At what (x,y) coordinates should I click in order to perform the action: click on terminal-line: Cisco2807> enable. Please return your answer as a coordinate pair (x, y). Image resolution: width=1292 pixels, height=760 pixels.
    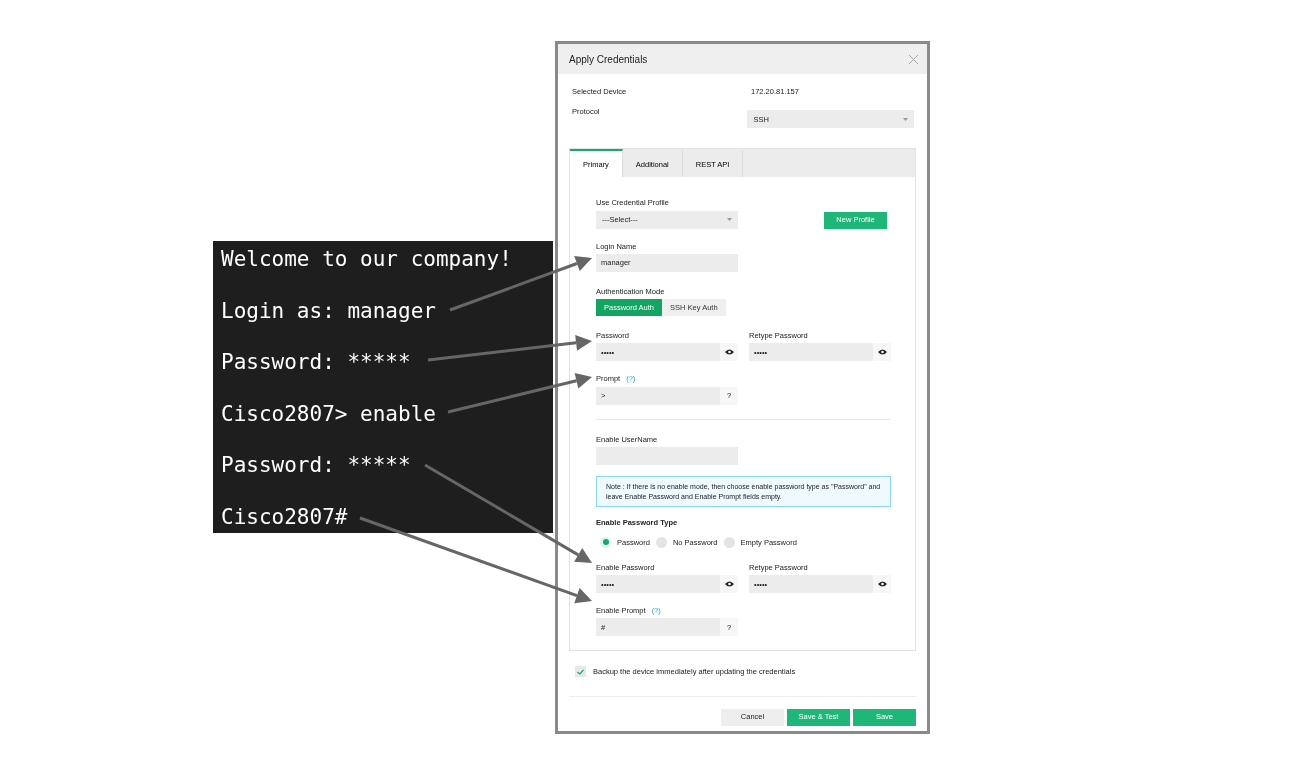
    Looking at the image, I should click on (328, 413).